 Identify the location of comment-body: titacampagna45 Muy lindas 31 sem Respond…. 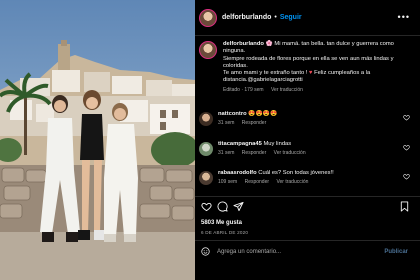
(306, 149).